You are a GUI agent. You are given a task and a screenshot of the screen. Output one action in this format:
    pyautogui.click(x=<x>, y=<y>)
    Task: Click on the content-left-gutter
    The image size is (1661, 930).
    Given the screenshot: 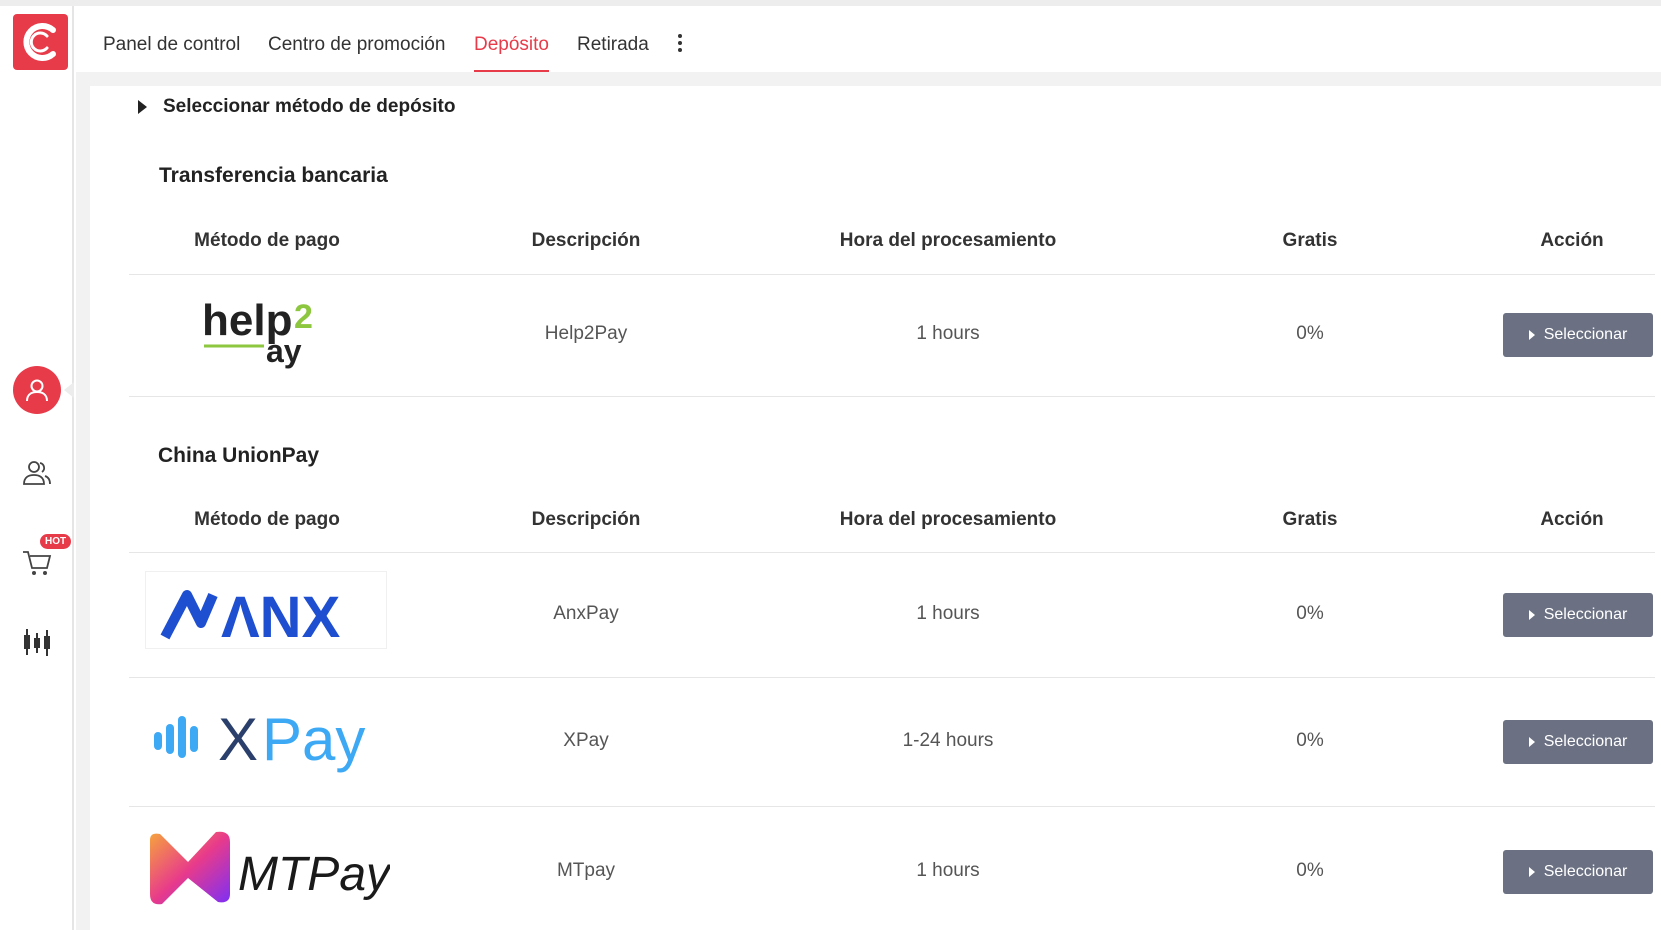 What is the action you would take?
    pyautogui.click(x=83, y=501)
    